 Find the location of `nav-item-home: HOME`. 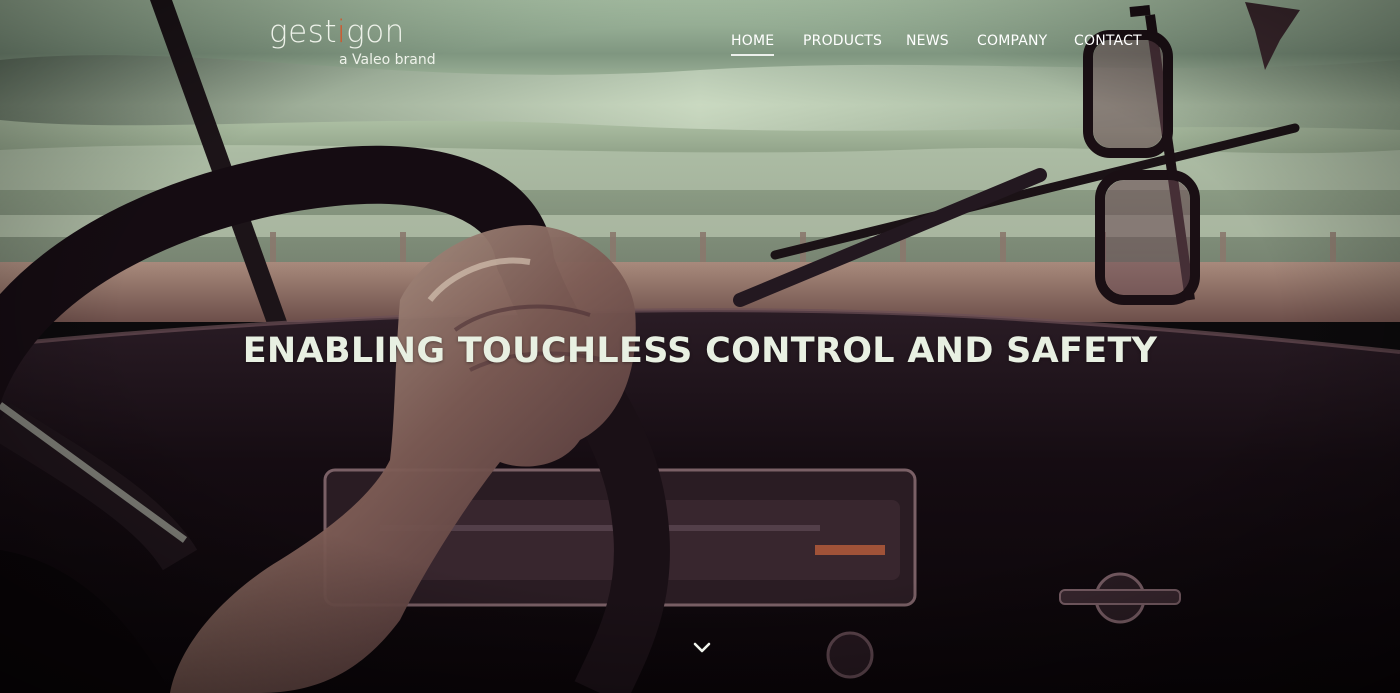

nav-item-home: HOME is located at coordinates (753, 44).